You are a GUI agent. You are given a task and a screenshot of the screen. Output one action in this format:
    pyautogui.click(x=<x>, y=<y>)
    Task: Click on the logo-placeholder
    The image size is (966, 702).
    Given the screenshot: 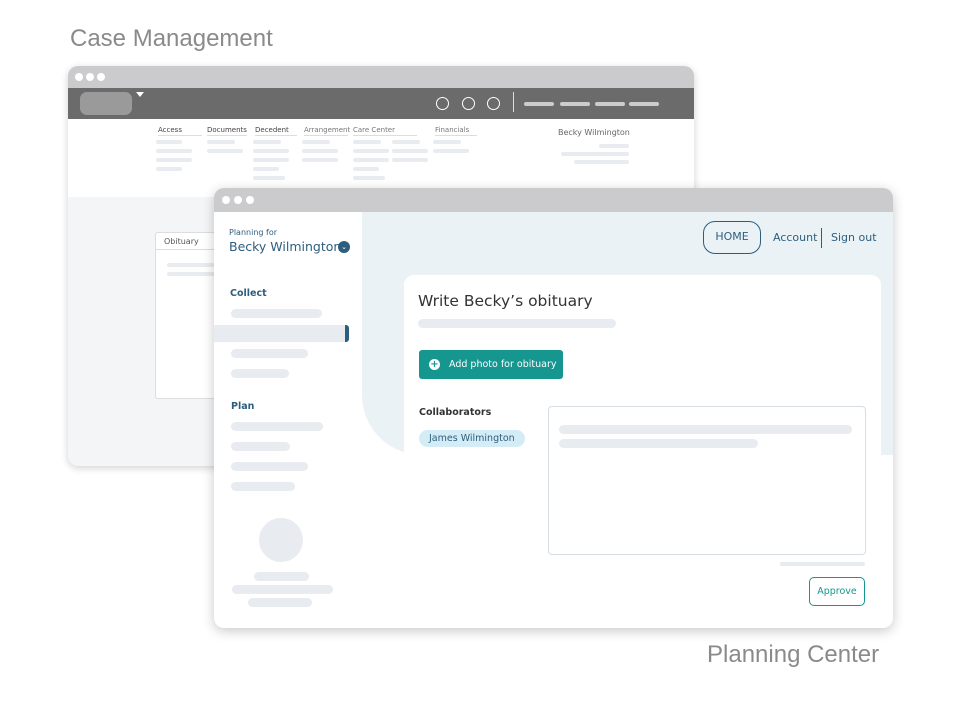 What is the action you would take?
    pyautogui.click(x=106, y=103)
    